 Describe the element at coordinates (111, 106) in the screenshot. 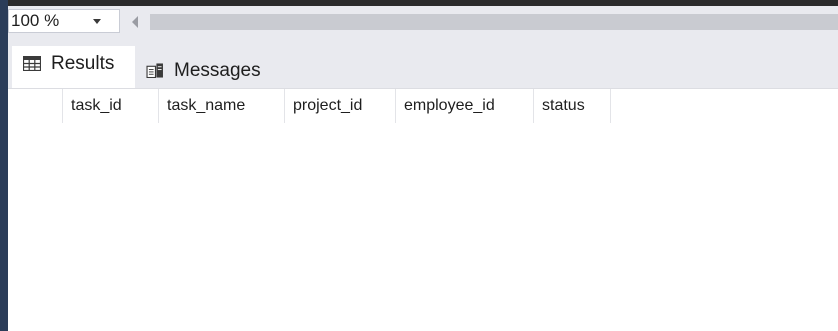

I see `column-header-task-id: task_id` at that location.